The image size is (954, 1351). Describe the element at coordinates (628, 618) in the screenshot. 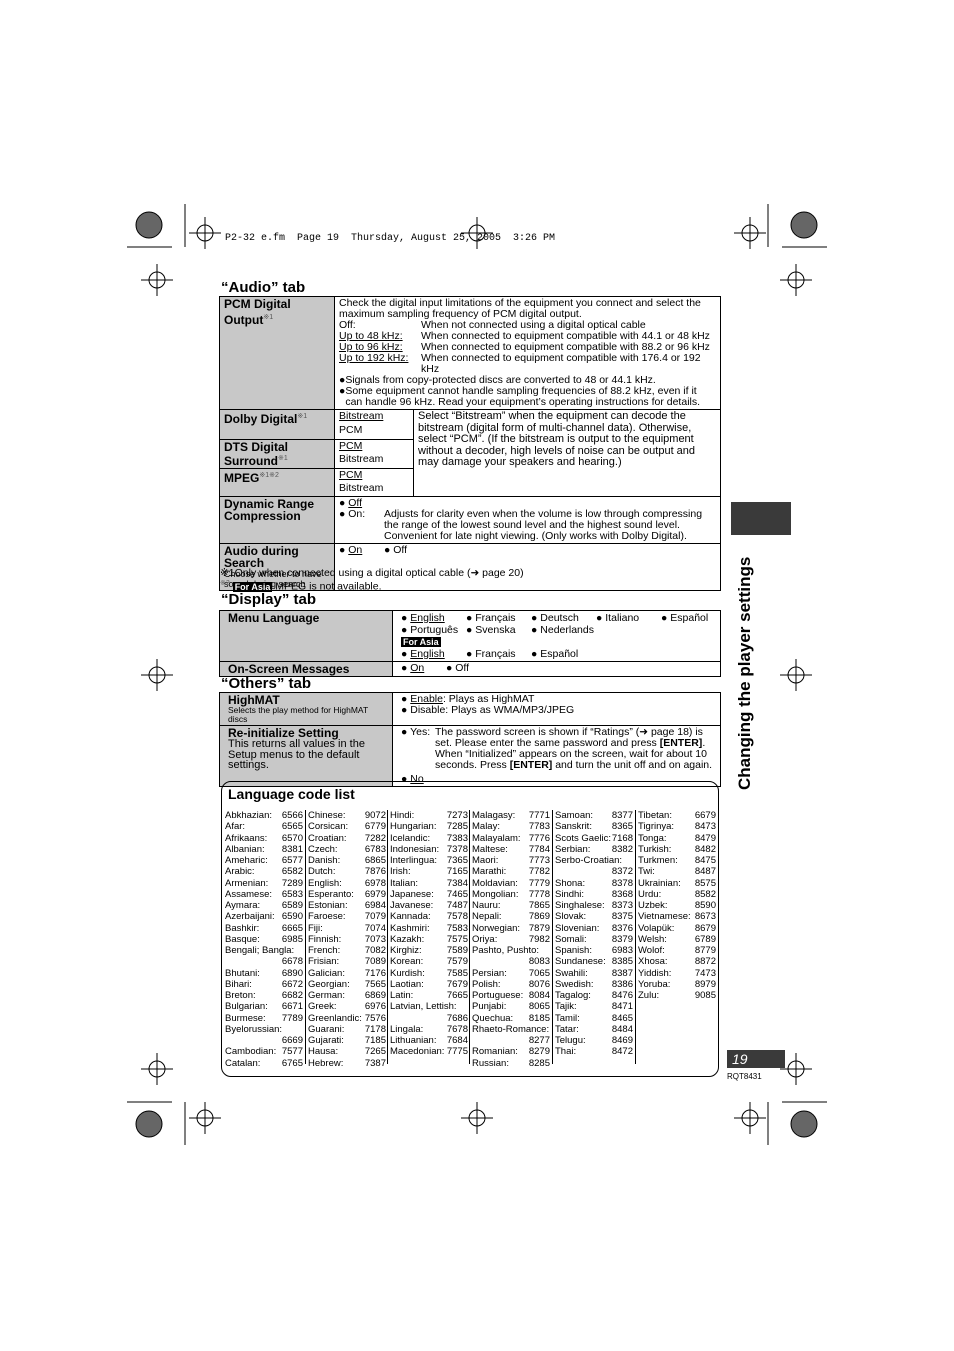

I see `menu-language-option: ● Italiano` at that location.